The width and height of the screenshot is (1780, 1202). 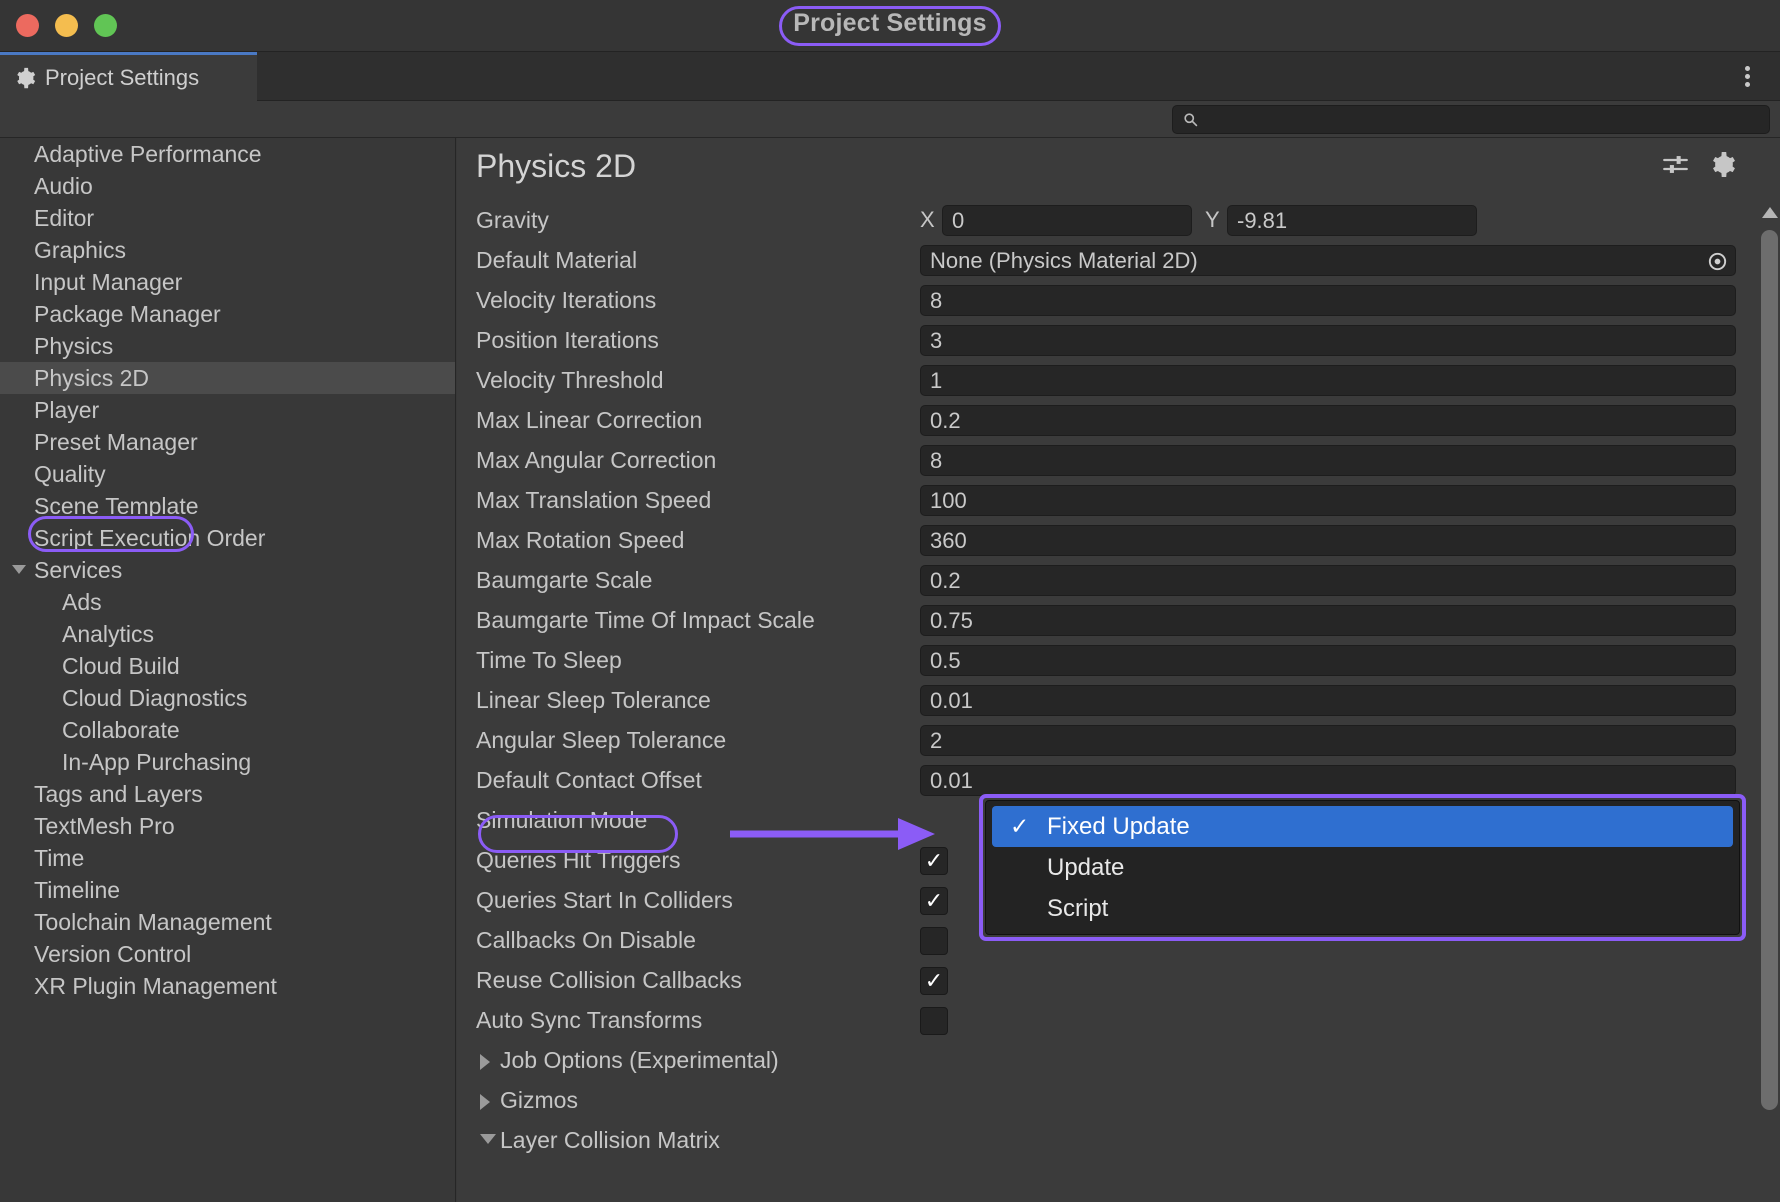 I want to click on sidebar-item-physics-2d: Physics 2D, so click(x=227, y=378).